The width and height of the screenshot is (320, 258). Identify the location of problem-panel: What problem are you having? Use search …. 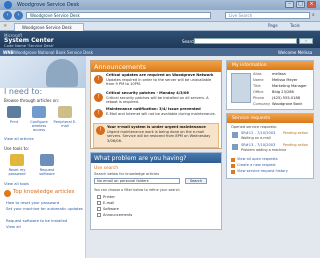
(156, 191).